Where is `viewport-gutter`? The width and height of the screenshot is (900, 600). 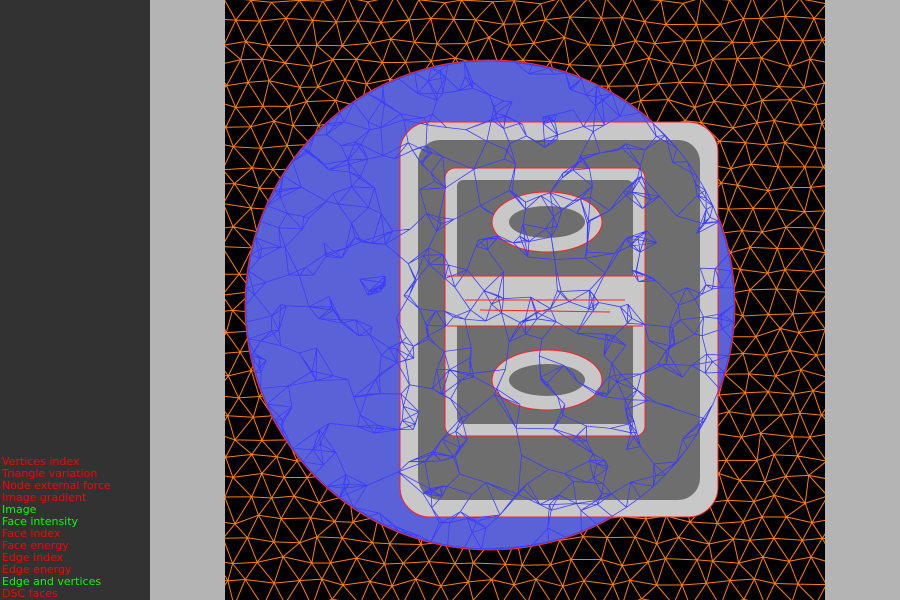
viewport-gutter is located at coordinates (187, 300).